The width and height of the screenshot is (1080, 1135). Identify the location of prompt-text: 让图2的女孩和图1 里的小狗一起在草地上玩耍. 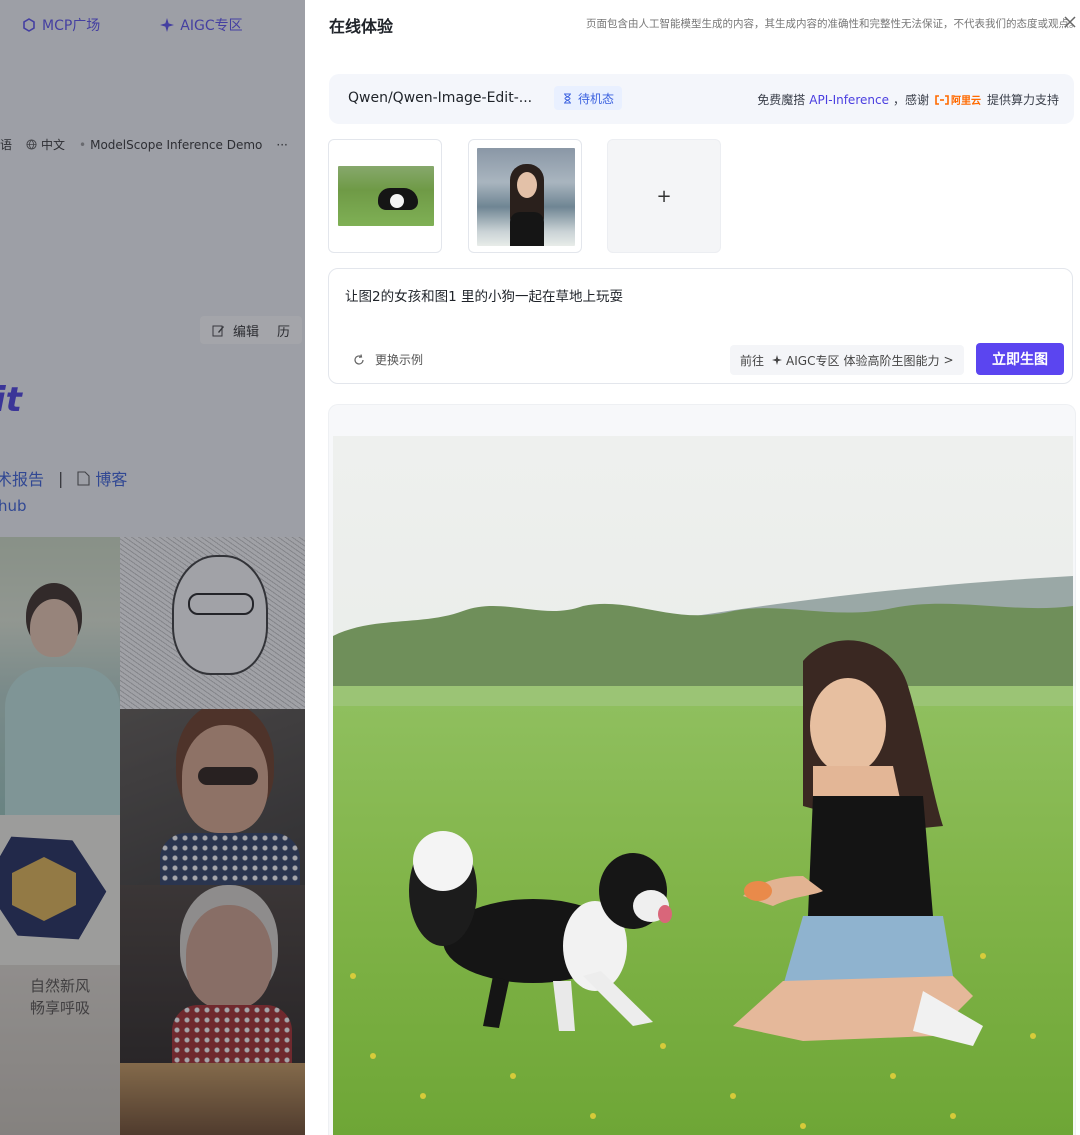
(484, 295).